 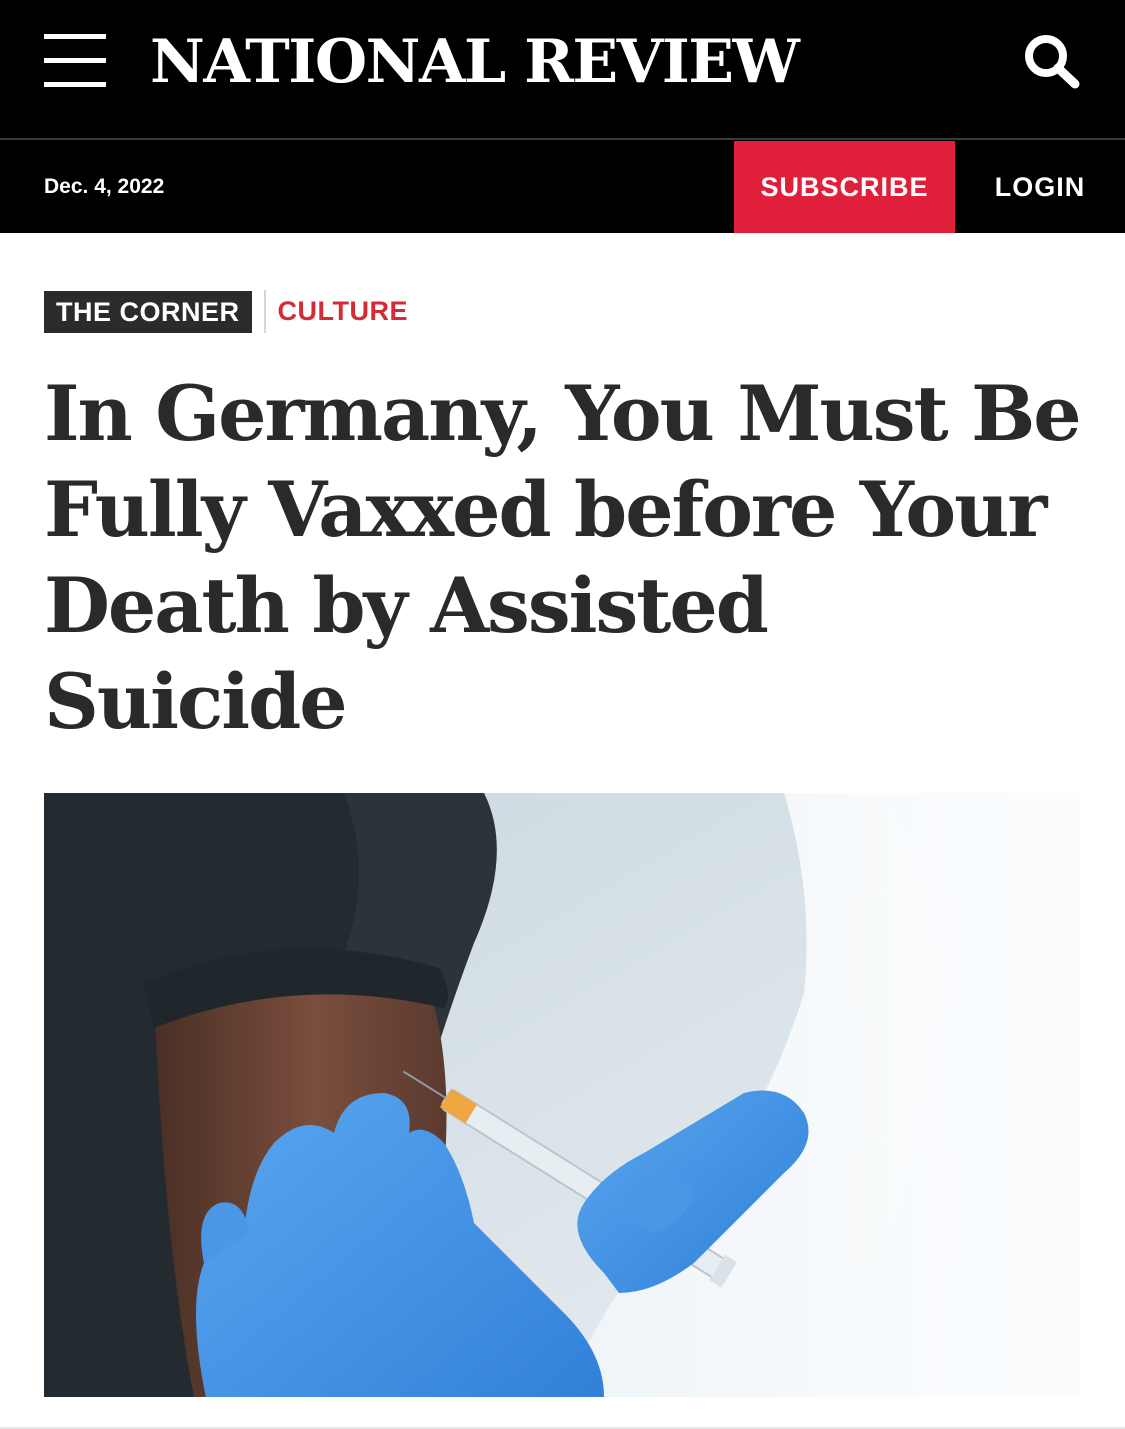 I want to click on site-logo: NATIONAL REVIEW, so click(x=475, y=62).